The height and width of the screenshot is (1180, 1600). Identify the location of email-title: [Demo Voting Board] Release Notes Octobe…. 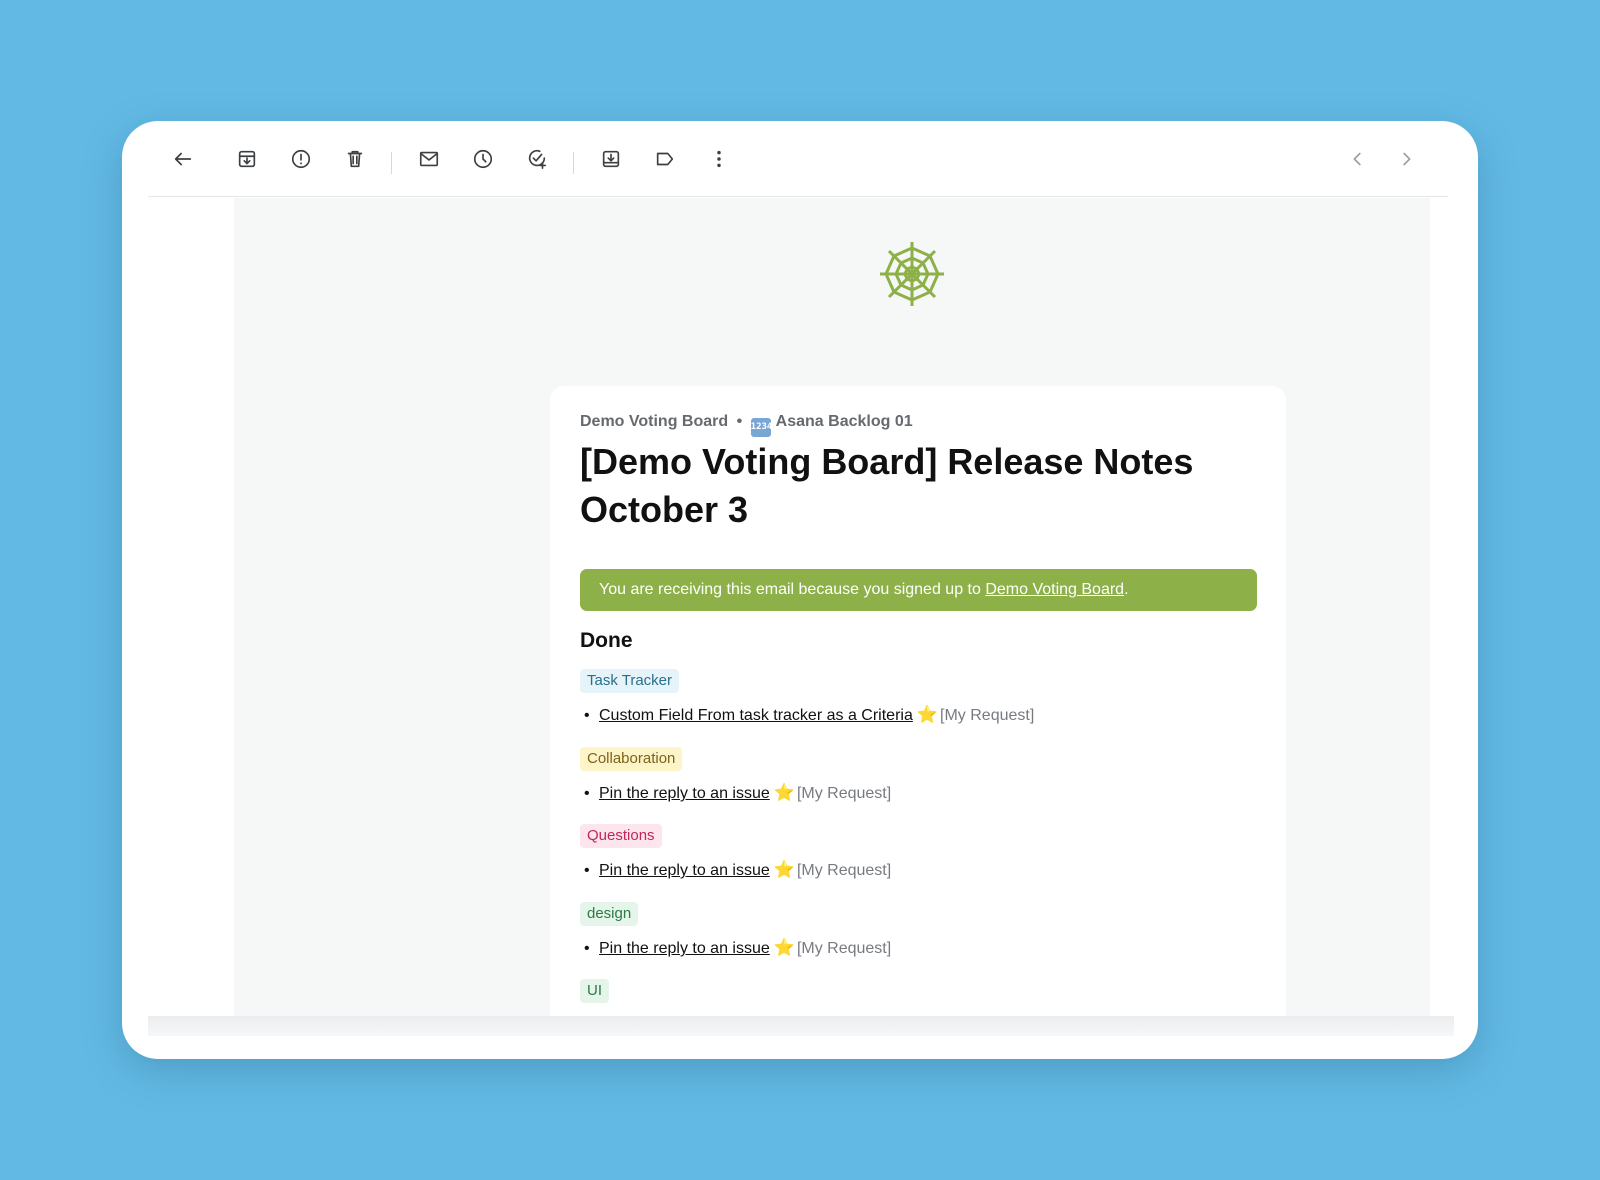
(887, 485).